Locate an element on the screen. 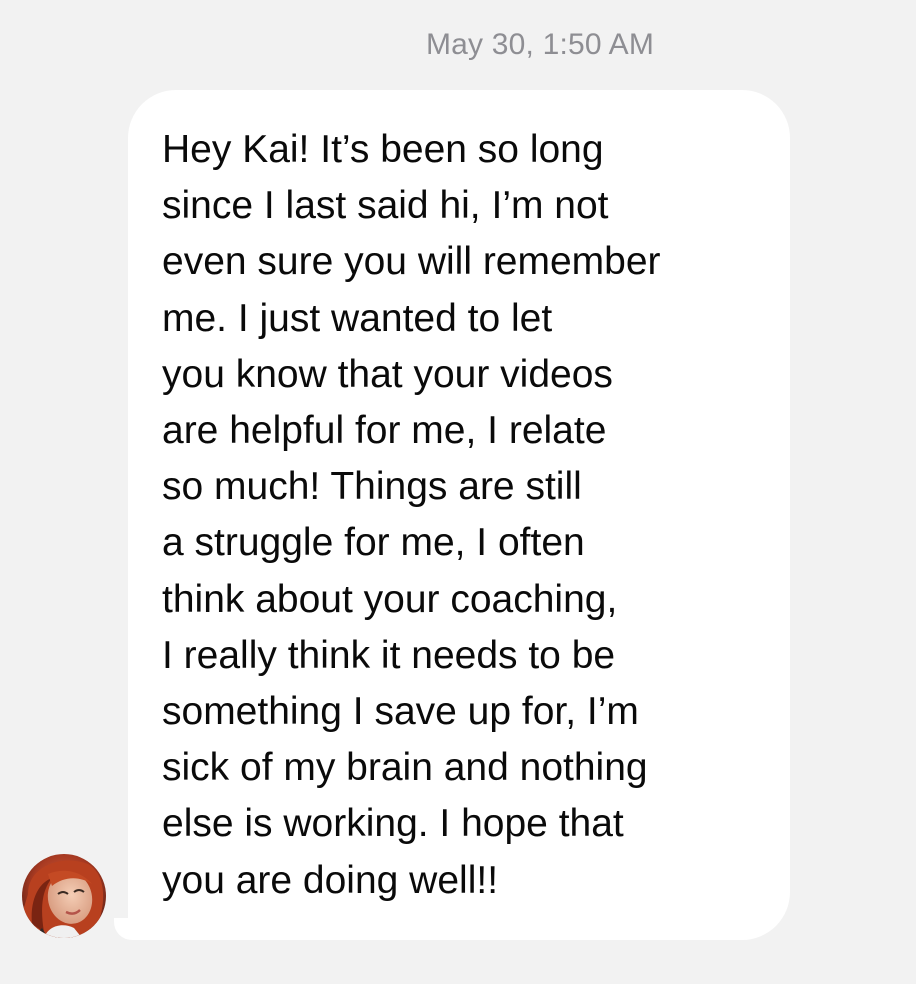 The image size is (916, 984). sender-avatar is located at coordinates (64, 896).